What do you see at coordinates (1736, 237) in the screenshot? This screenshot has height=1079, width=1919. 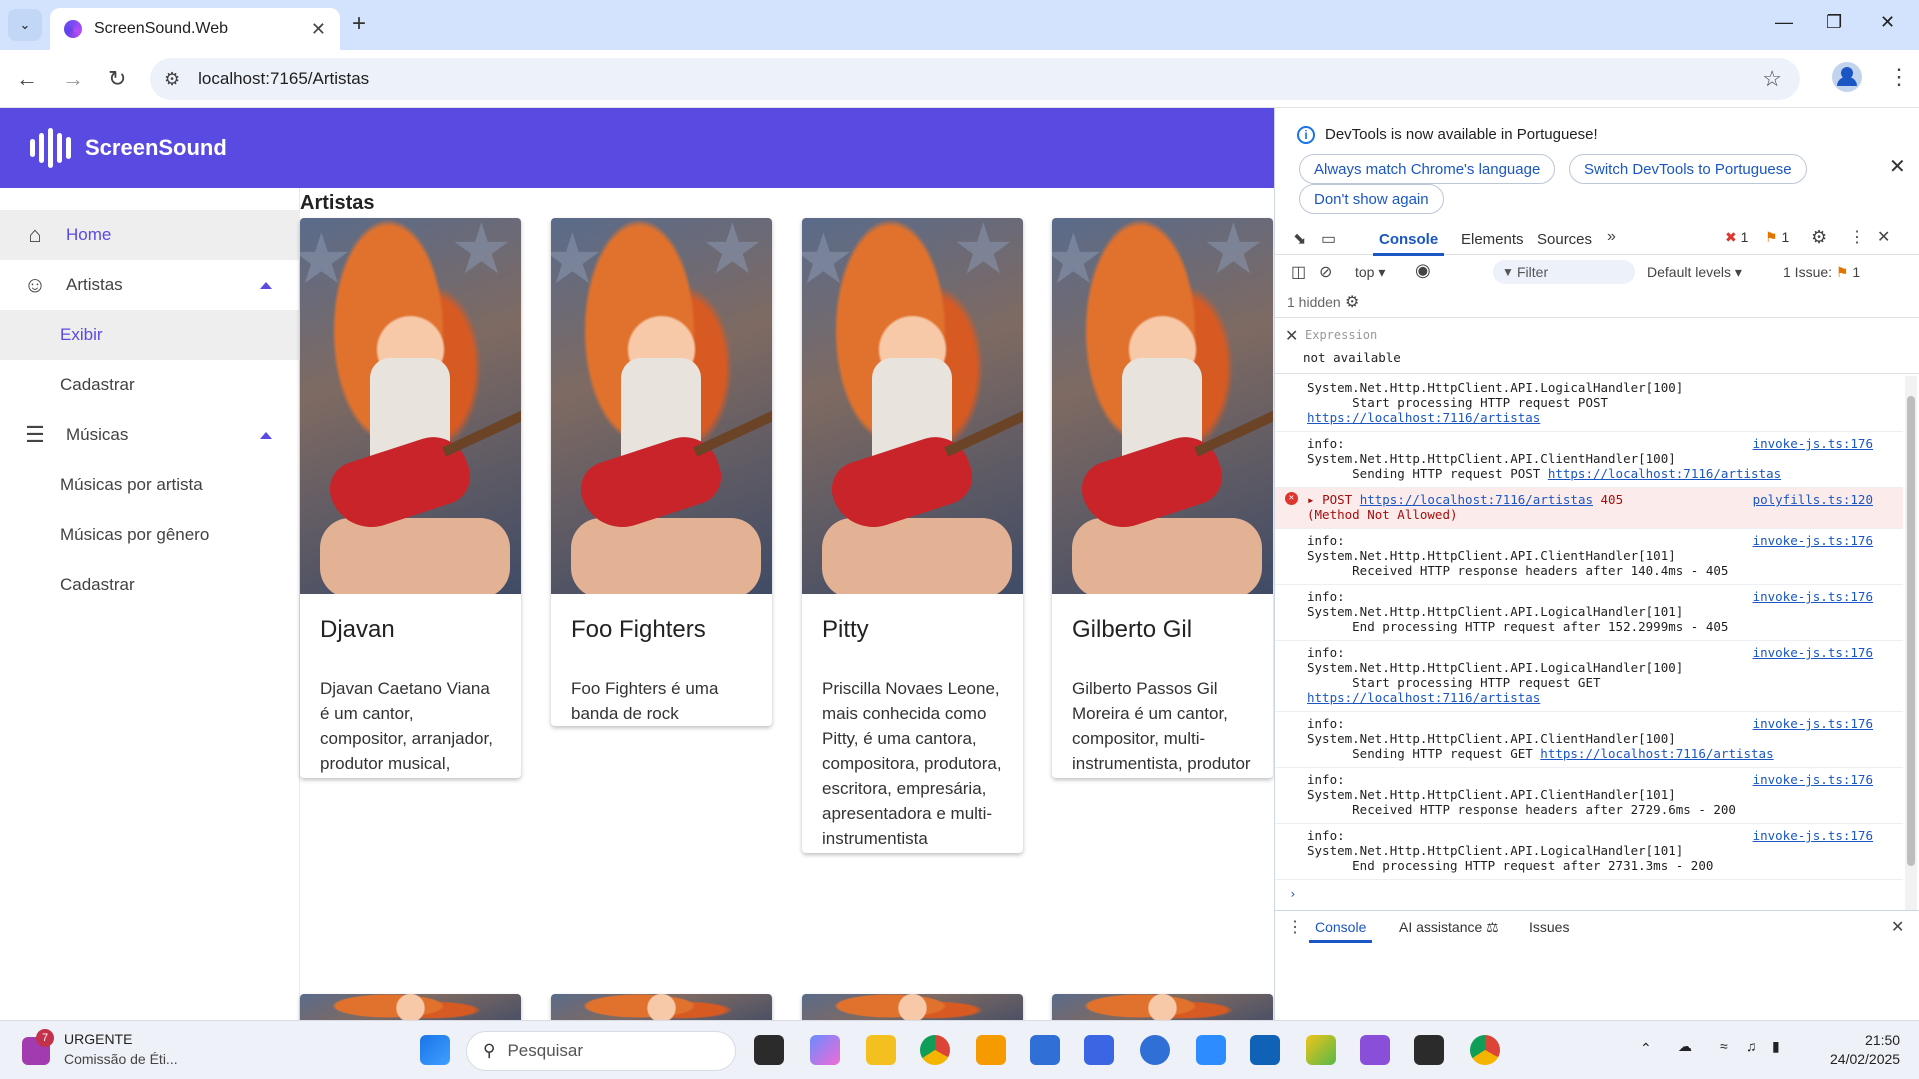 I see `error-count-badge: ✖ 1` at bounding box center [1736, 237].